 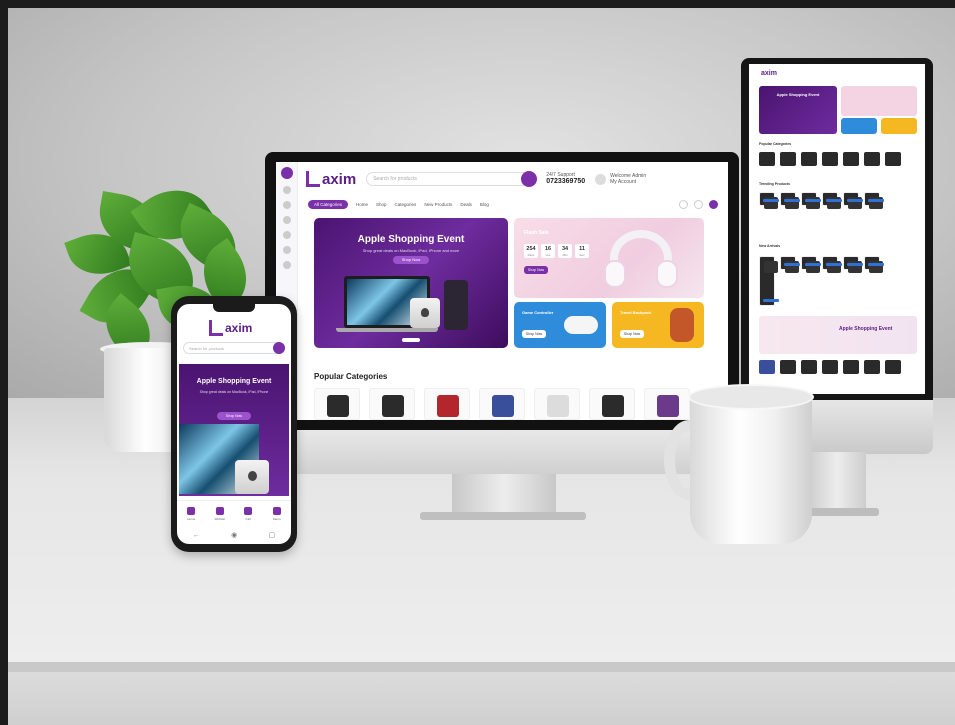 What do you see at coordinates (529, 179) in the screenshot?
I see `search-icon` at bounding box center [529, 179].